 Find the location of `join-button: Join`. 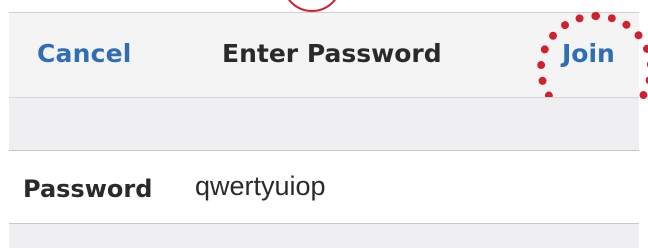

join-button: Join is located at coordinates (588, 53).